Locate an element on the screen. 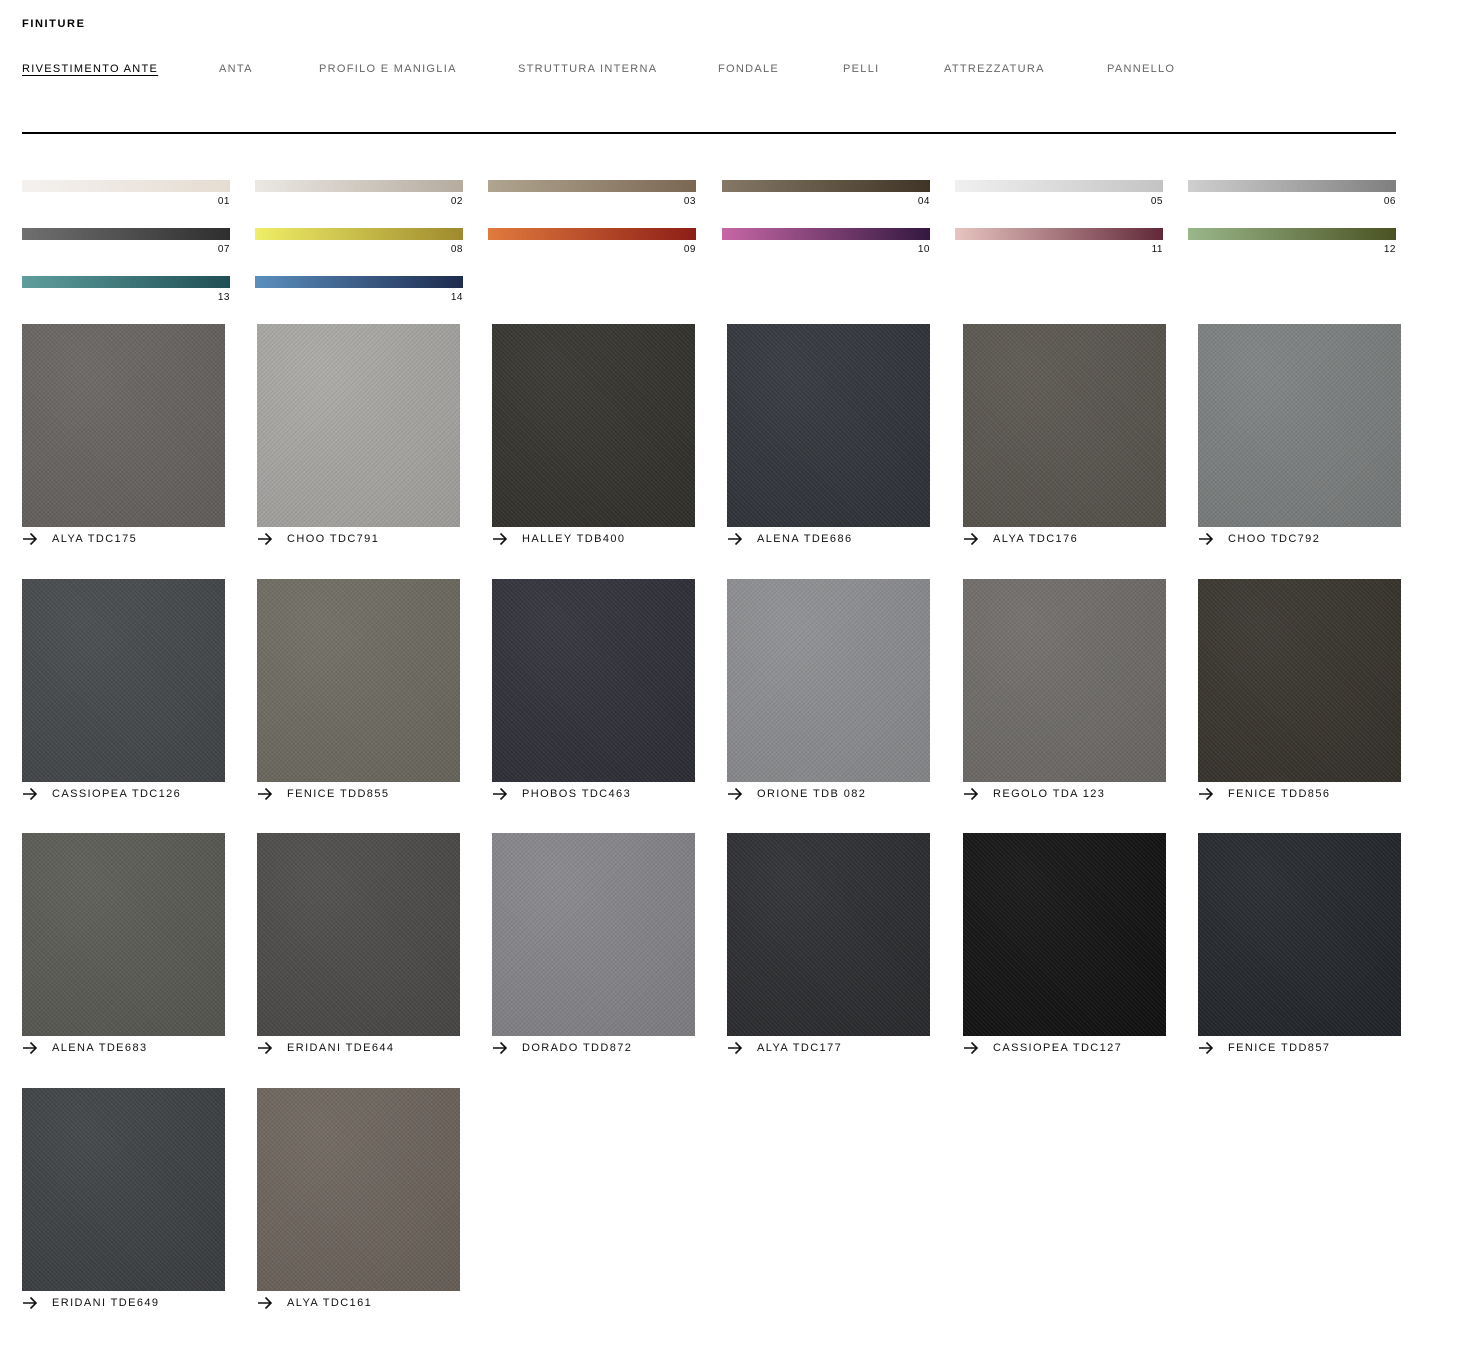 The width and height of the screenshot is (1458, 1354). fabric-card: ORIONE TDB 082 is located at coordinates (829, 693).